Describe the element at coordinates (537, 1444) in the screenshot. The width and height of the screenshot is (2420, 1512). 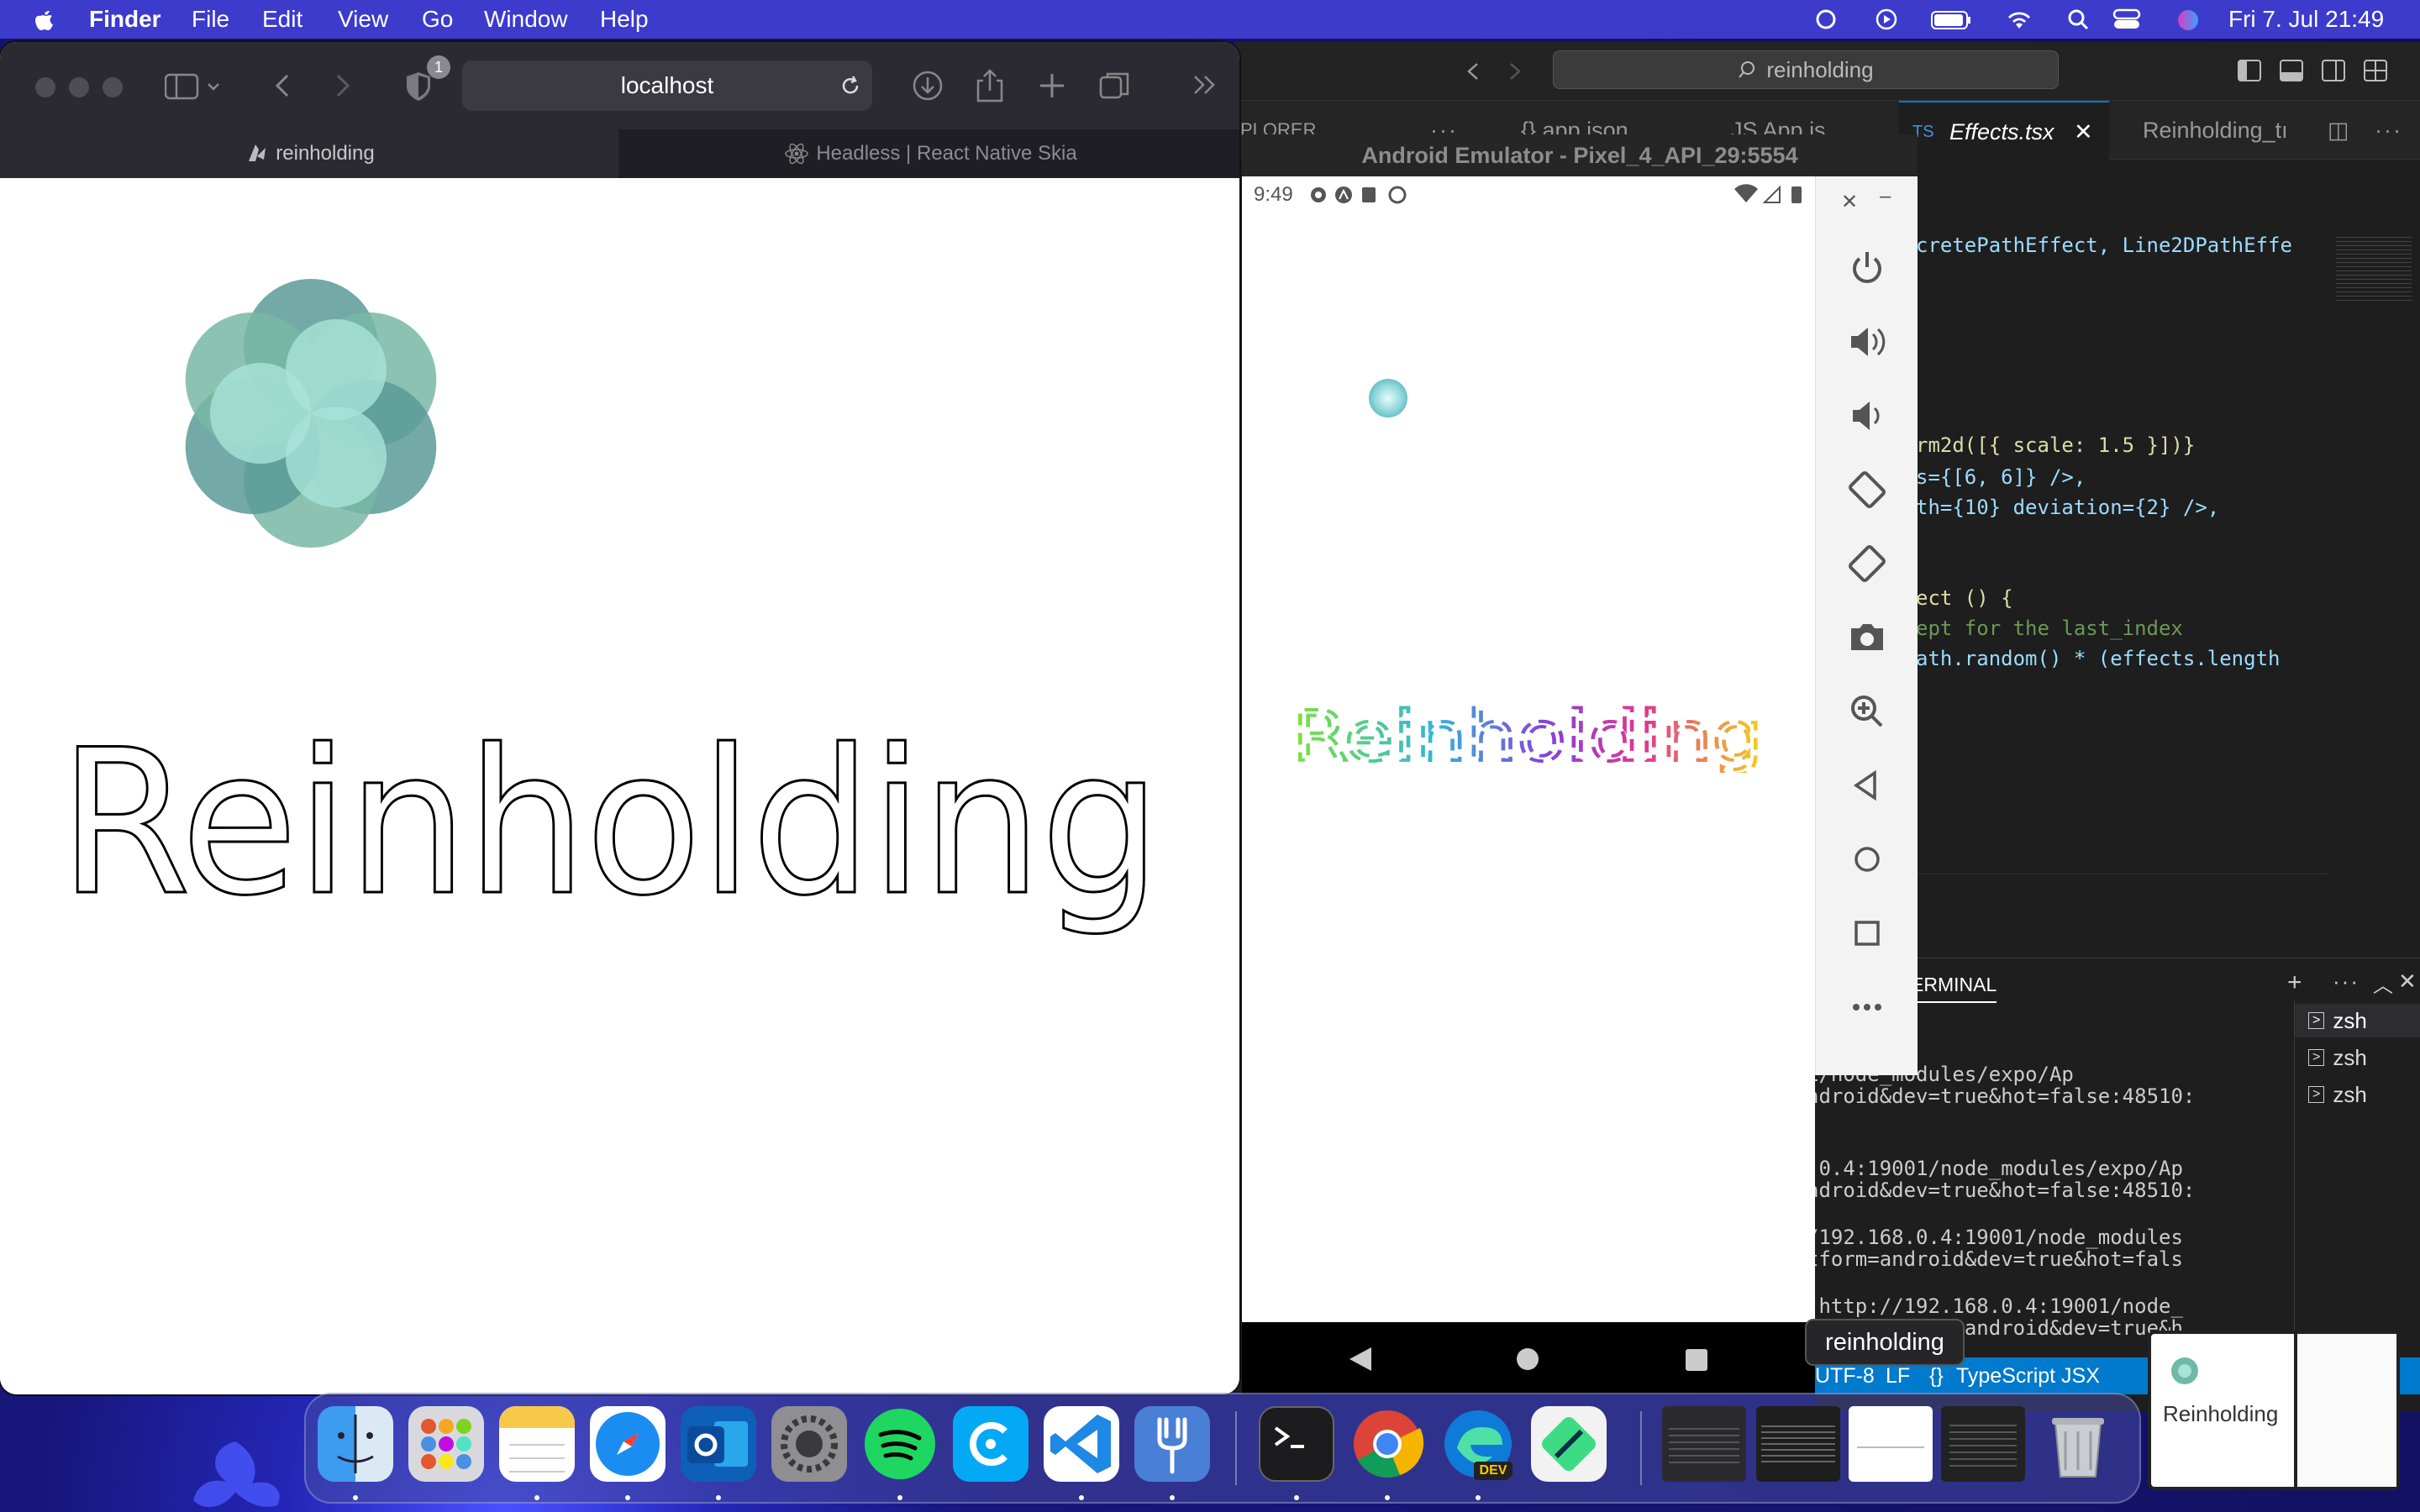
I see `notes-icon` at that location.